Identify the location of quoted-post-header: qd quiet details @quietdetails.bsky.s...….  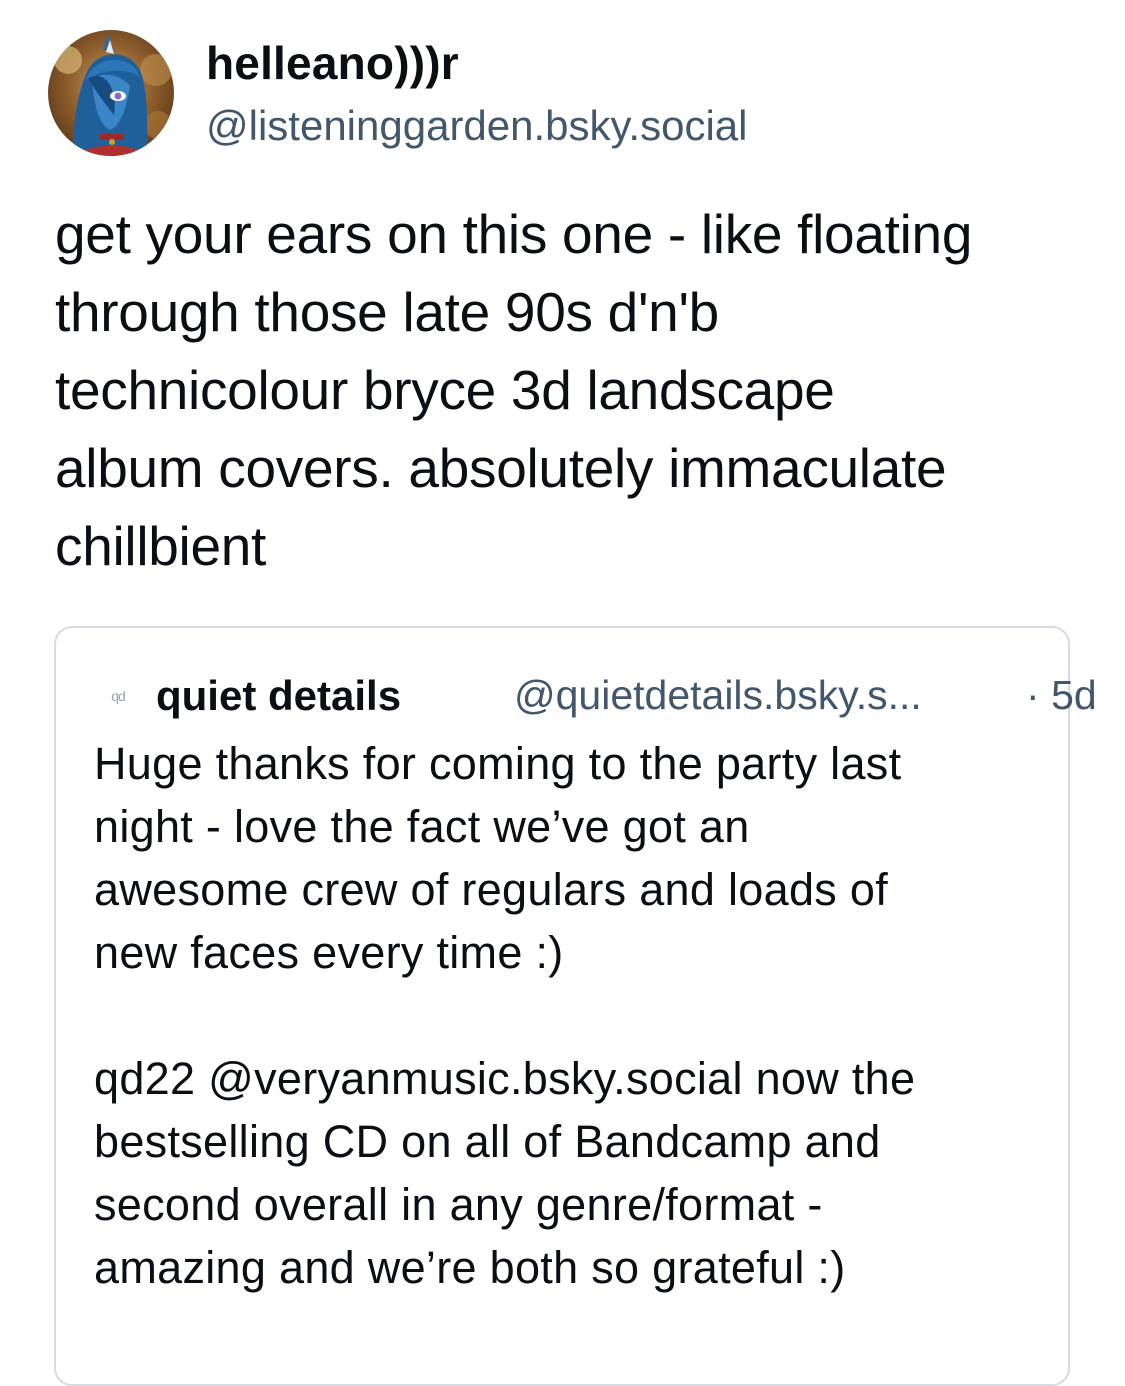
(600, 697).